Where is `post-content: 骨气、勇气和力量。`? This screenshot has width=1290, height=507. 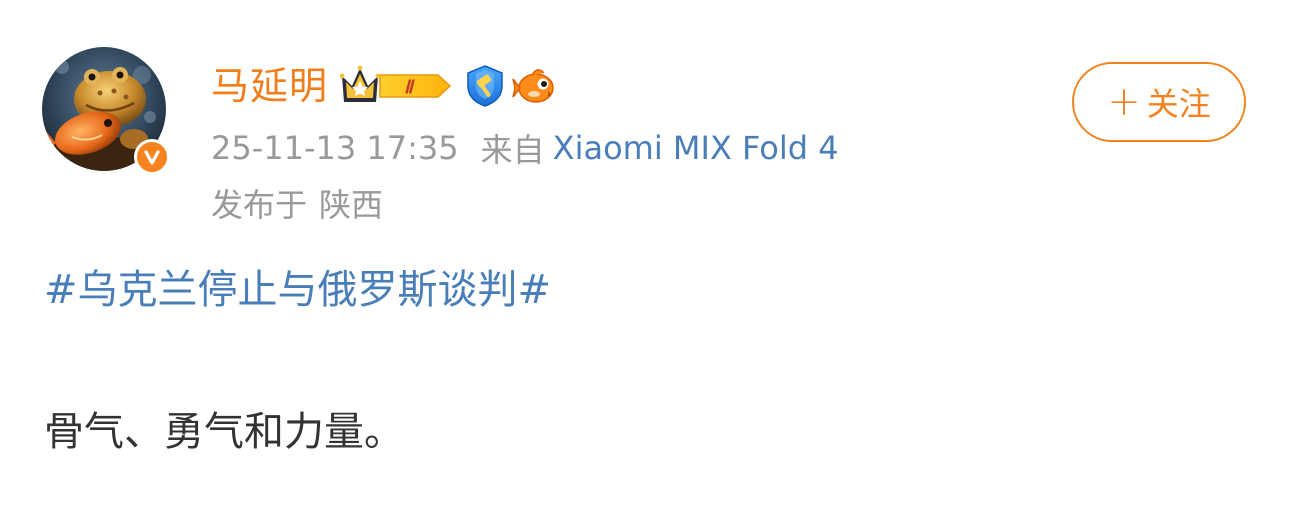 post-content: 骨气、勇气和力量。 is located at coordinates (224, 432).